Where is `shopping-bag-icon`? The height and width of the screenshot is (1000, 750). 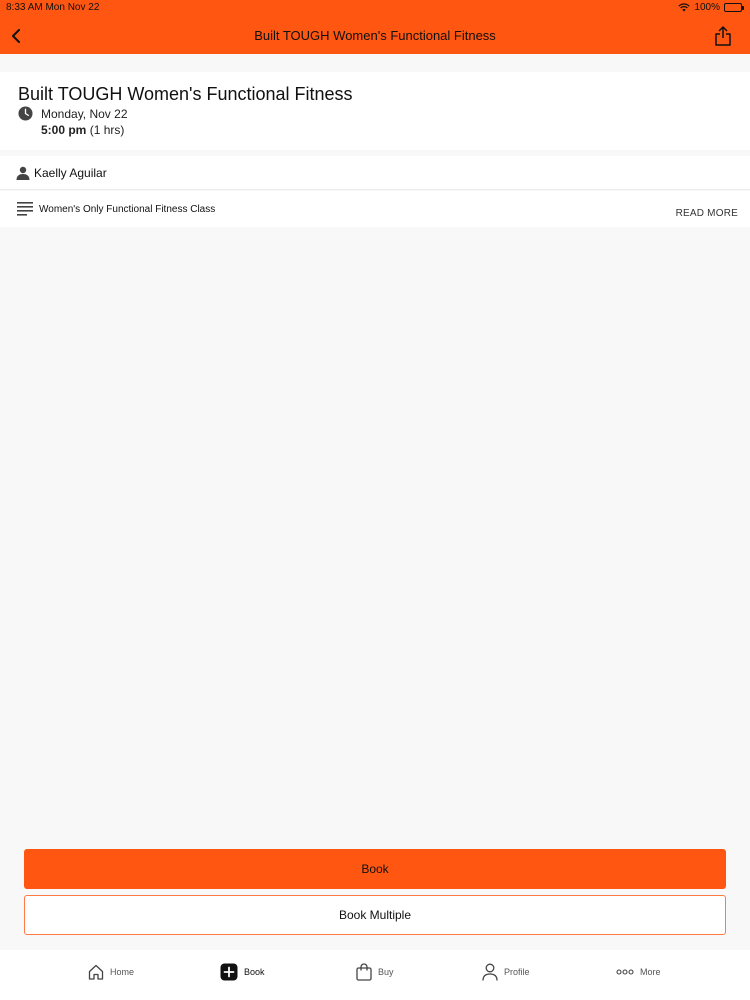 shopping-bag-icon is located at coordinates (364, 972).